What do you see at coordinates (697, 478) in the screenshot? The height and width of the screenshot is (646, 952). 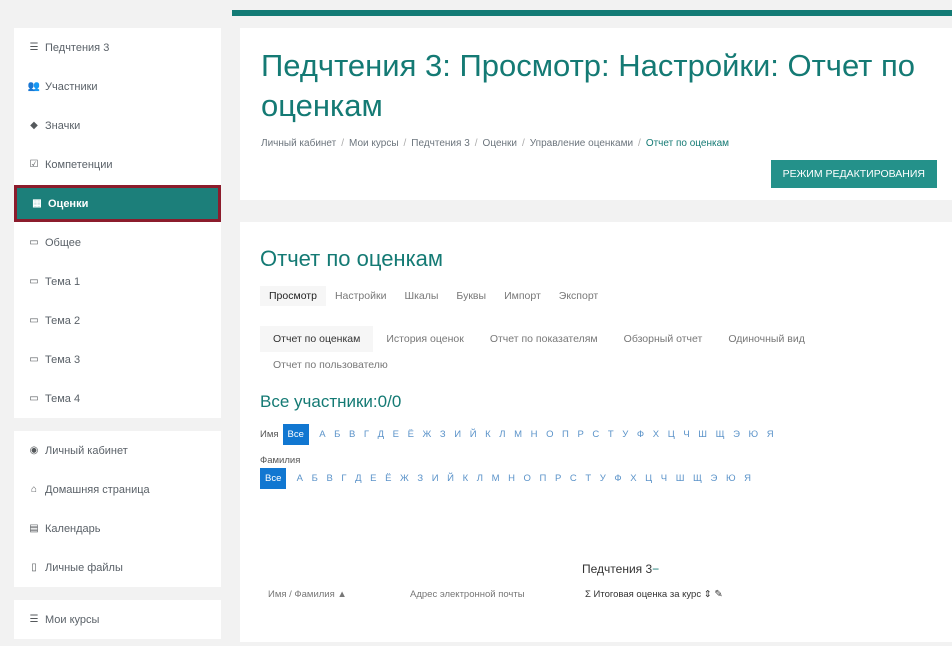 I see `letter-filter-ln-26: Щ` at bounding box center [697, 478].